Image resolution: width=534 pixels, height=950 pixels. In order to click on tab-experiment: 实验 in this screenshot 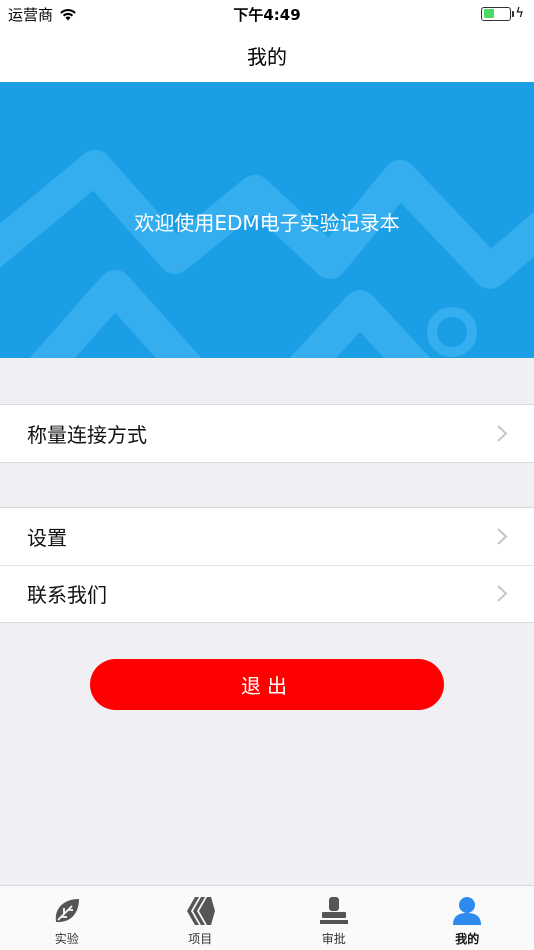, I will do `click(67, 918)`.